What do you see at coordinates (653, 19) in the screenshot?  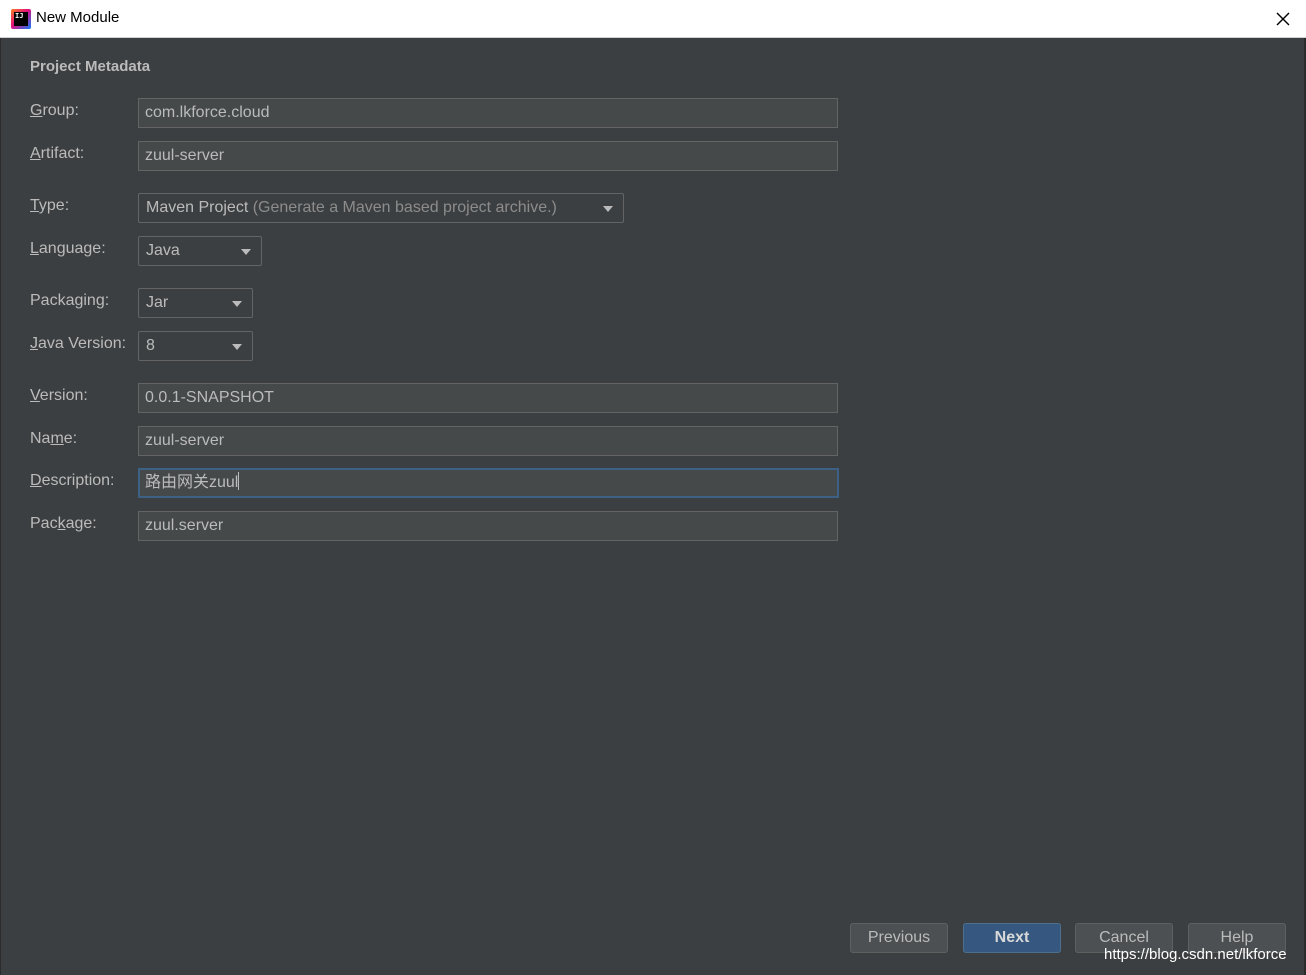 I see `title-bar: IJ New Module` at bounding box center [653, 19].